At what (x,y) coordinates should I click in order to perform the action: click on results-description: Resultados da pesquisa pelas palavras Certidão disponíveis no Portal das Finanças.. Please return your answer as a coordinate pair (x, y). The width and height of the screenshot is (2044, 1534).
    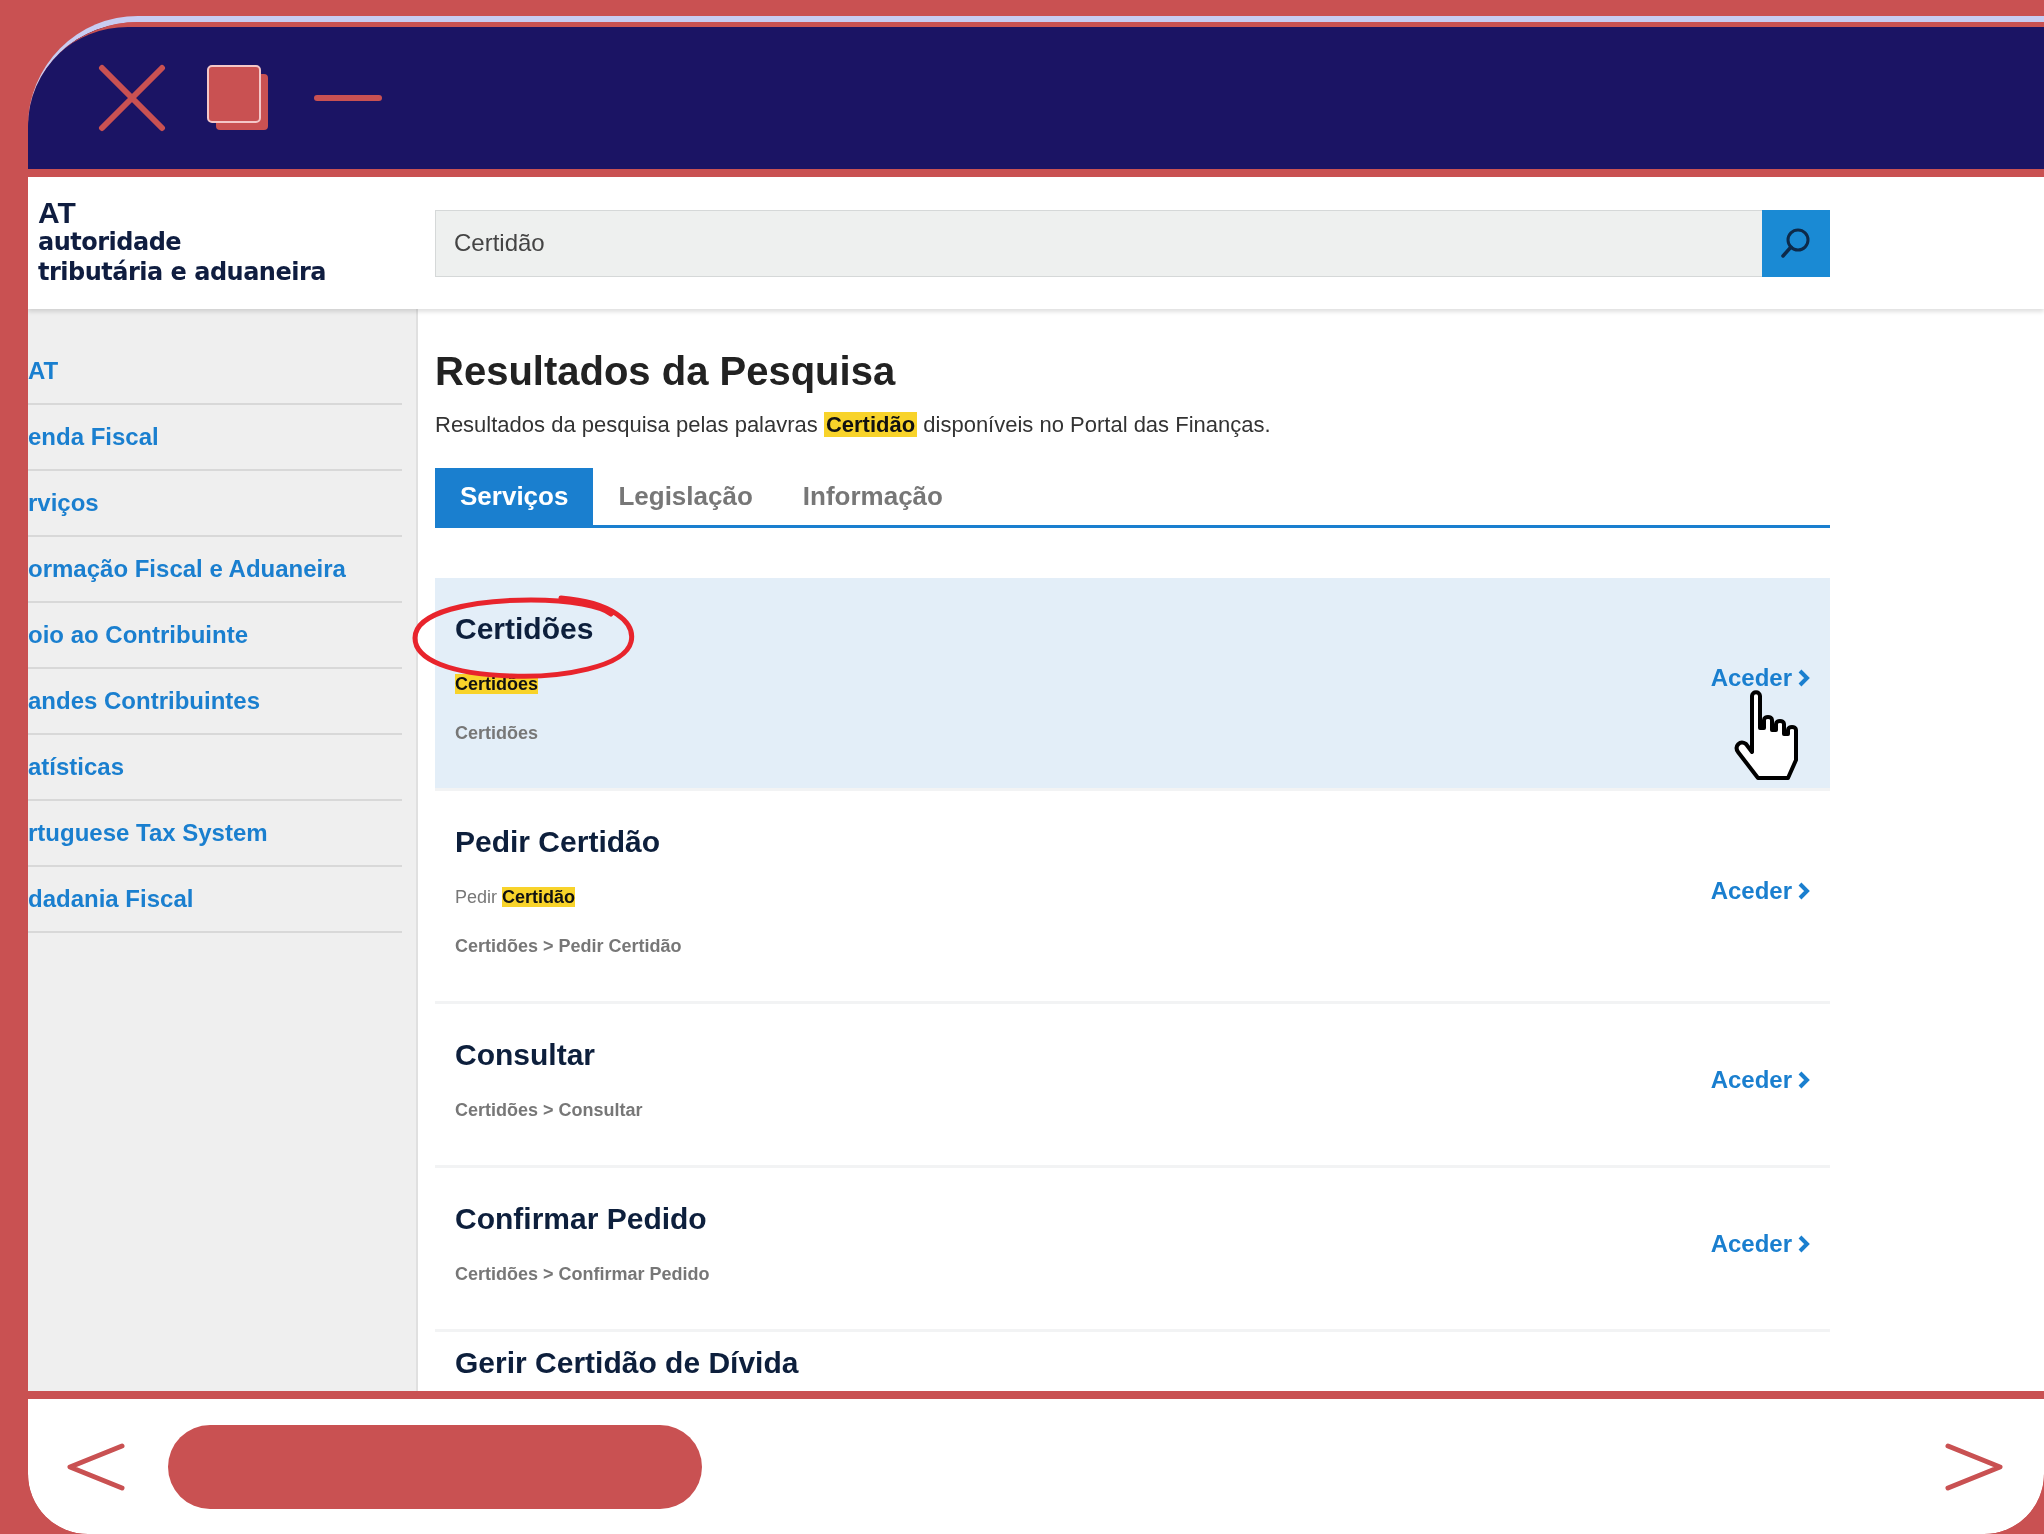
    Looking at the image, I should click on (853, 425).